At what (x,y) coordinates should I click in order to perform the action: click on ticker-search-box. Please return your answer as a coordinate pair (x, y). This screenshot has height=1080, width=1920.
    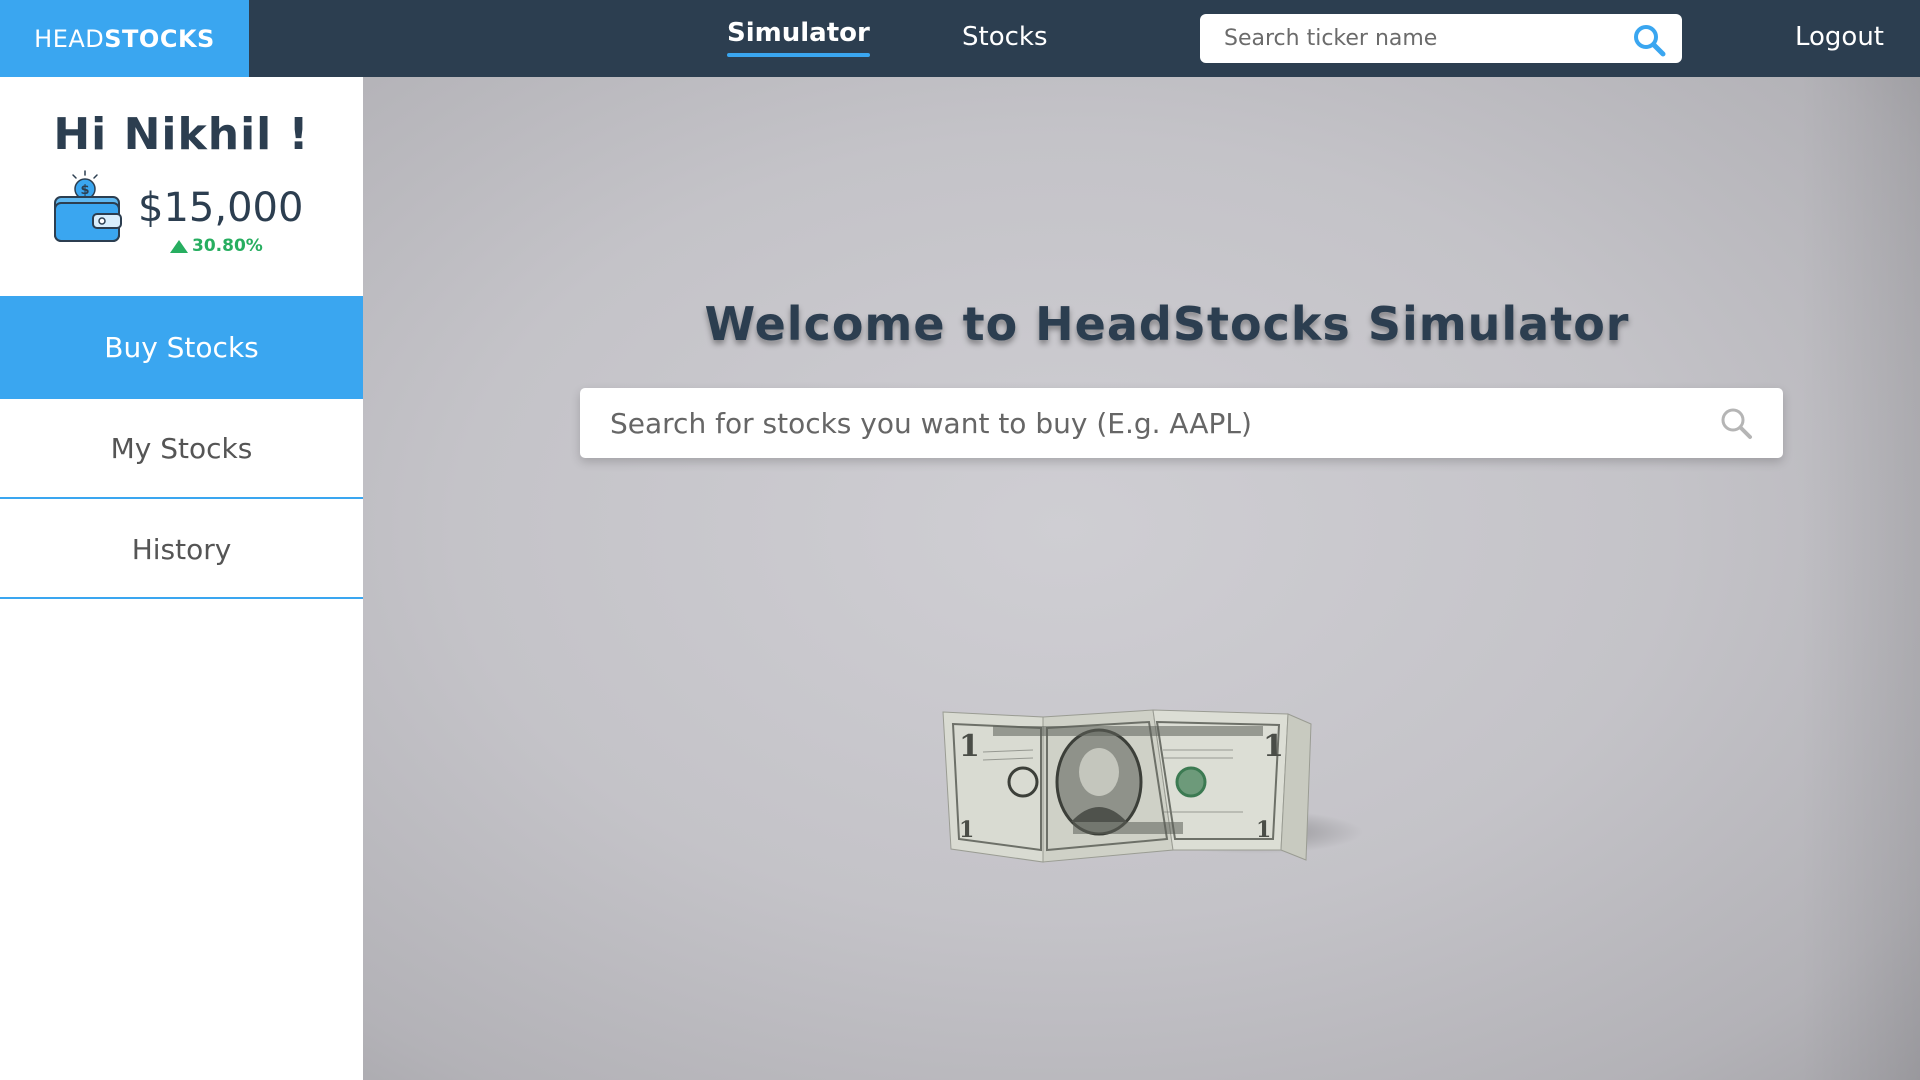
    Looking at the image, I should click on (1441, 38).